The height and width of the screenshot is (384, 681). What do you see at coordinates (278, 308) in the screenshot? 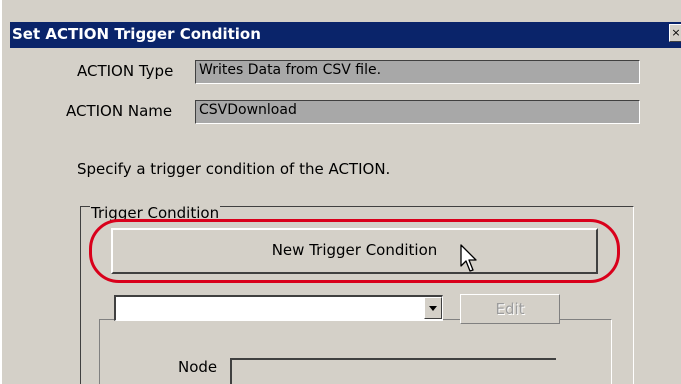
I see `trigger-condition-combo` at bounding box center [278, 308].